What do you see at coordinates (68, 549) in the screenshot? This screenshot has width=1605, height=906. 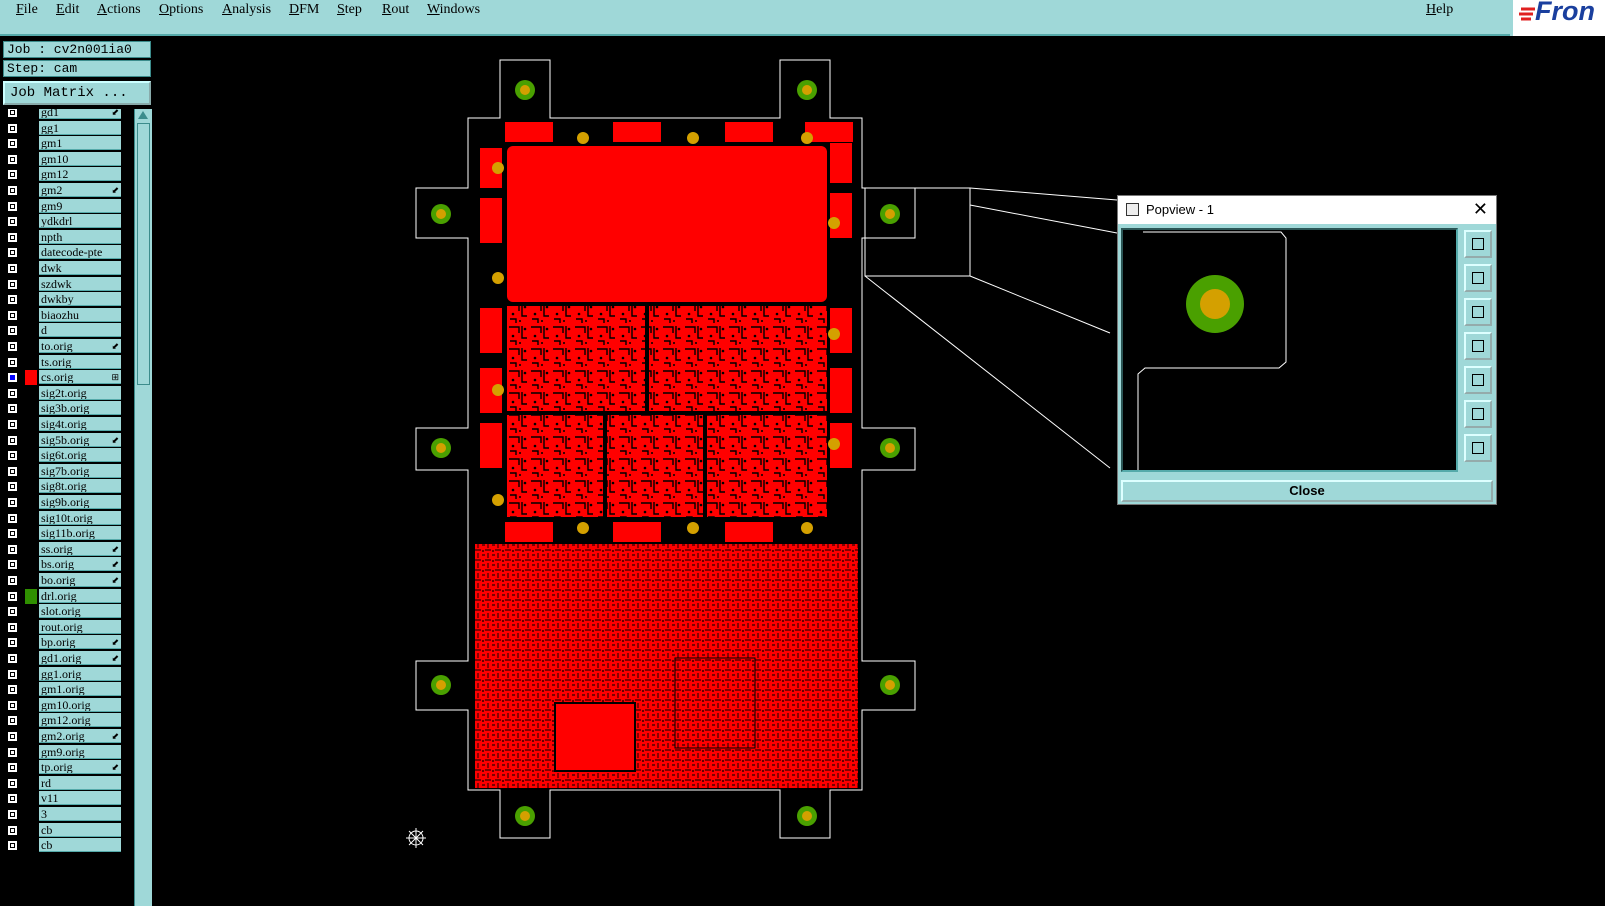 I see `layer-row: ss.orig ⬋` at bounding box center [68, 549].